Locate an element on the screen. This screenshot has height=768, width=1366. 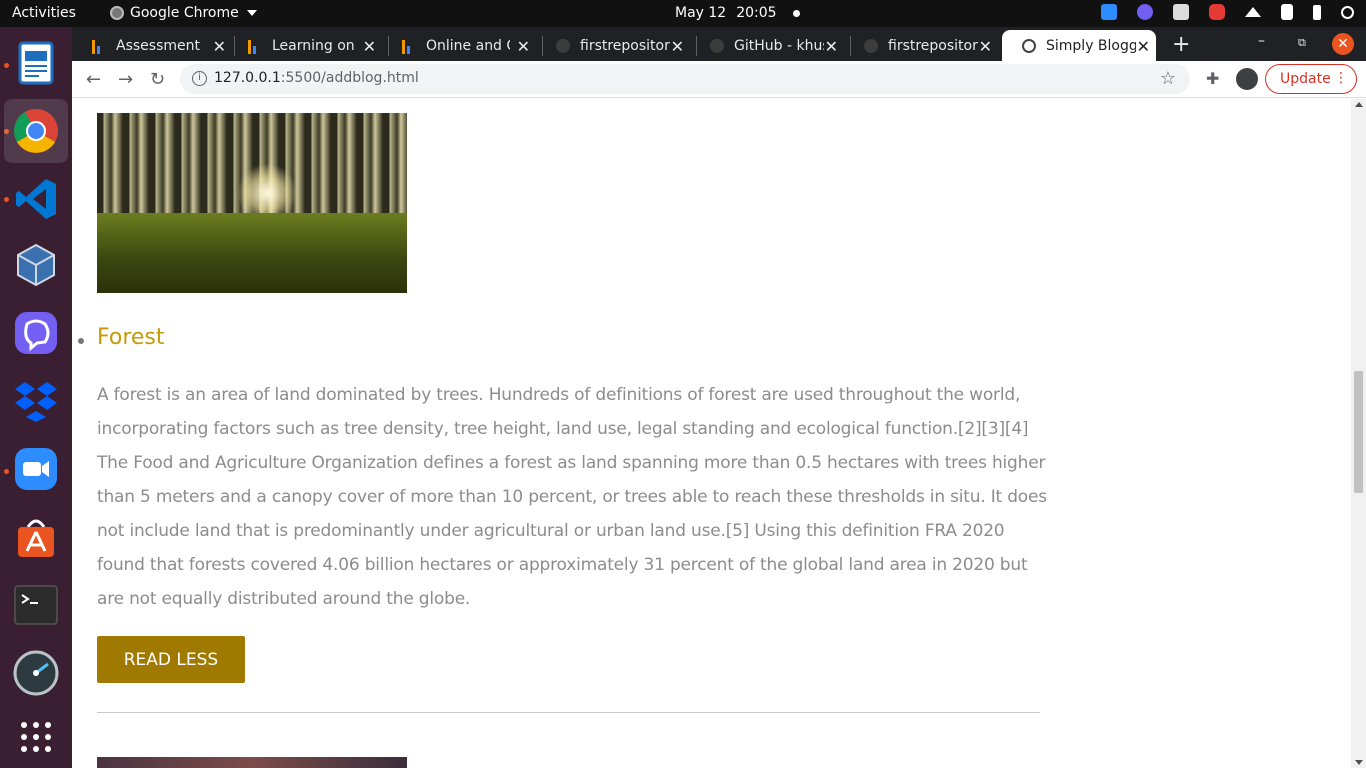
update-button: Update ⋮ is located at coordinates (1311, 79).